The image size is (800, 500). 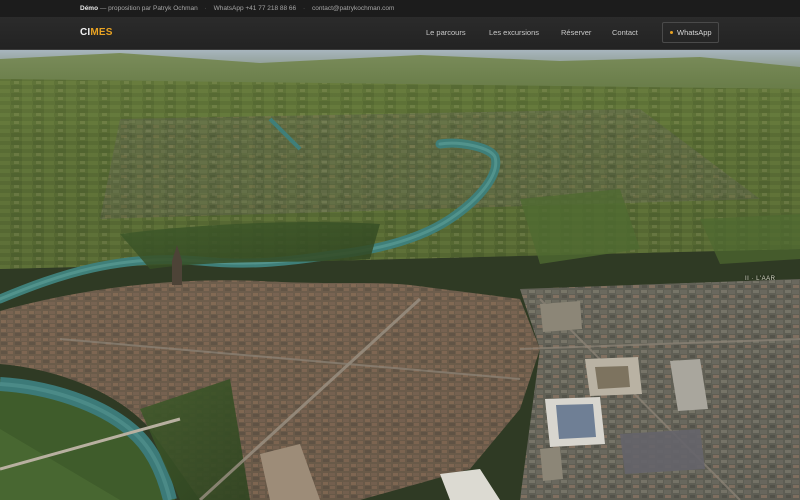 I want to click on demo-label: Démo, so click(x=89, y=8).